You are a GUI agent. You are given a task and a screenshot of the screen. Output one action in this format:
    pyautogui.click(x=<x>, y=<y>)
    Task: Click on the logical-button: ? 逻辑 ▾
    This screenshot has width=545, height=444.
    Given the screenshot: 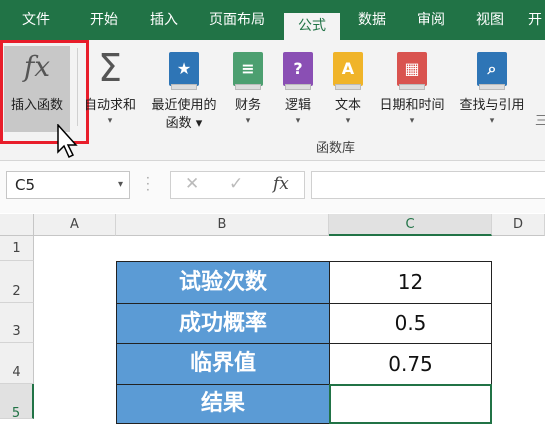 What is the action you would take?
    pyautogui.click(x=298, y=86)
    